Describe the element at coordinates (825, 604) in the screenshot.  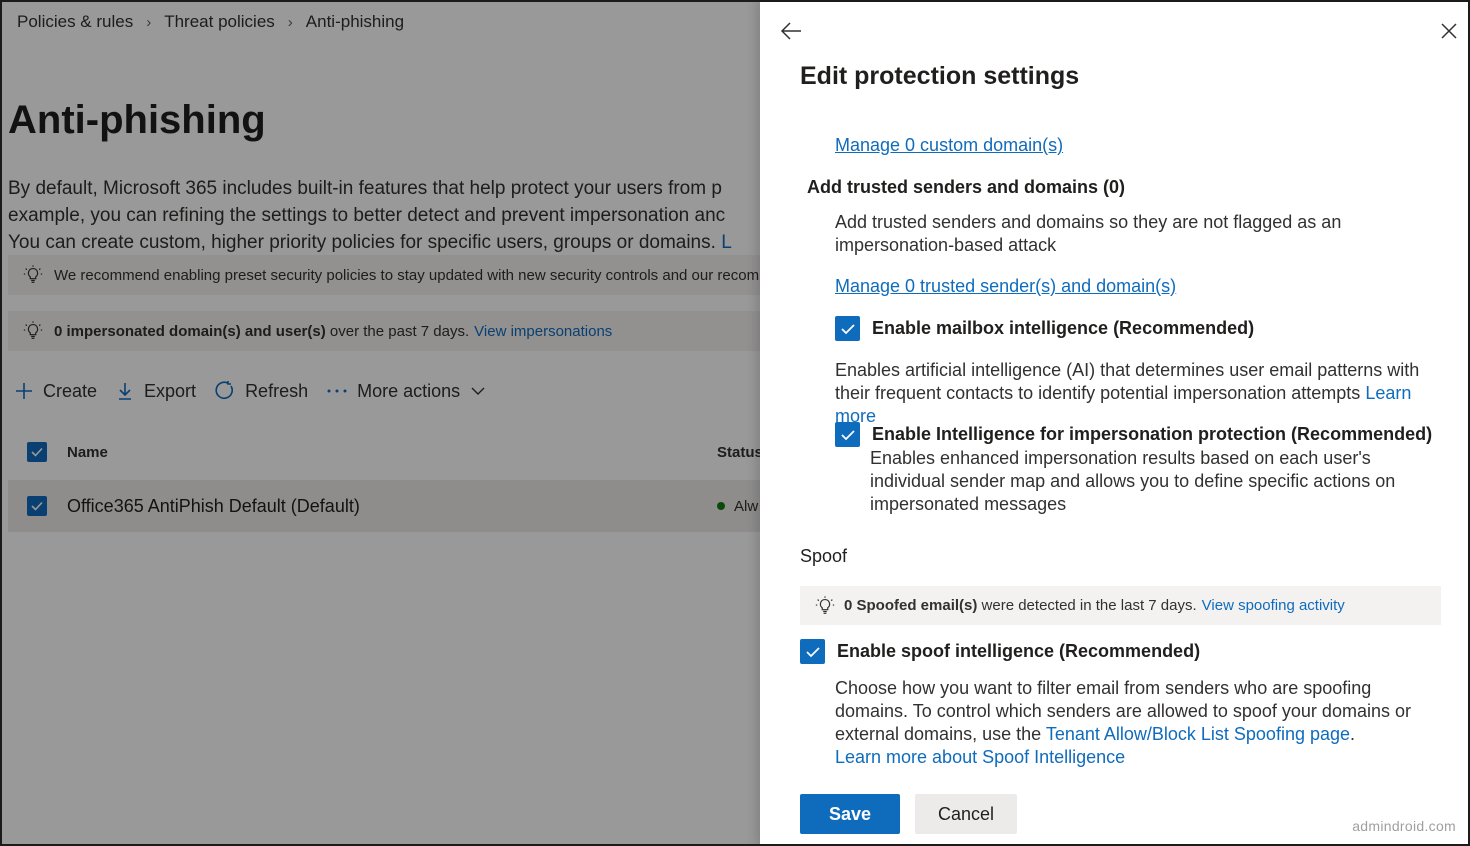
I see `lightbulb-icon` at that location.